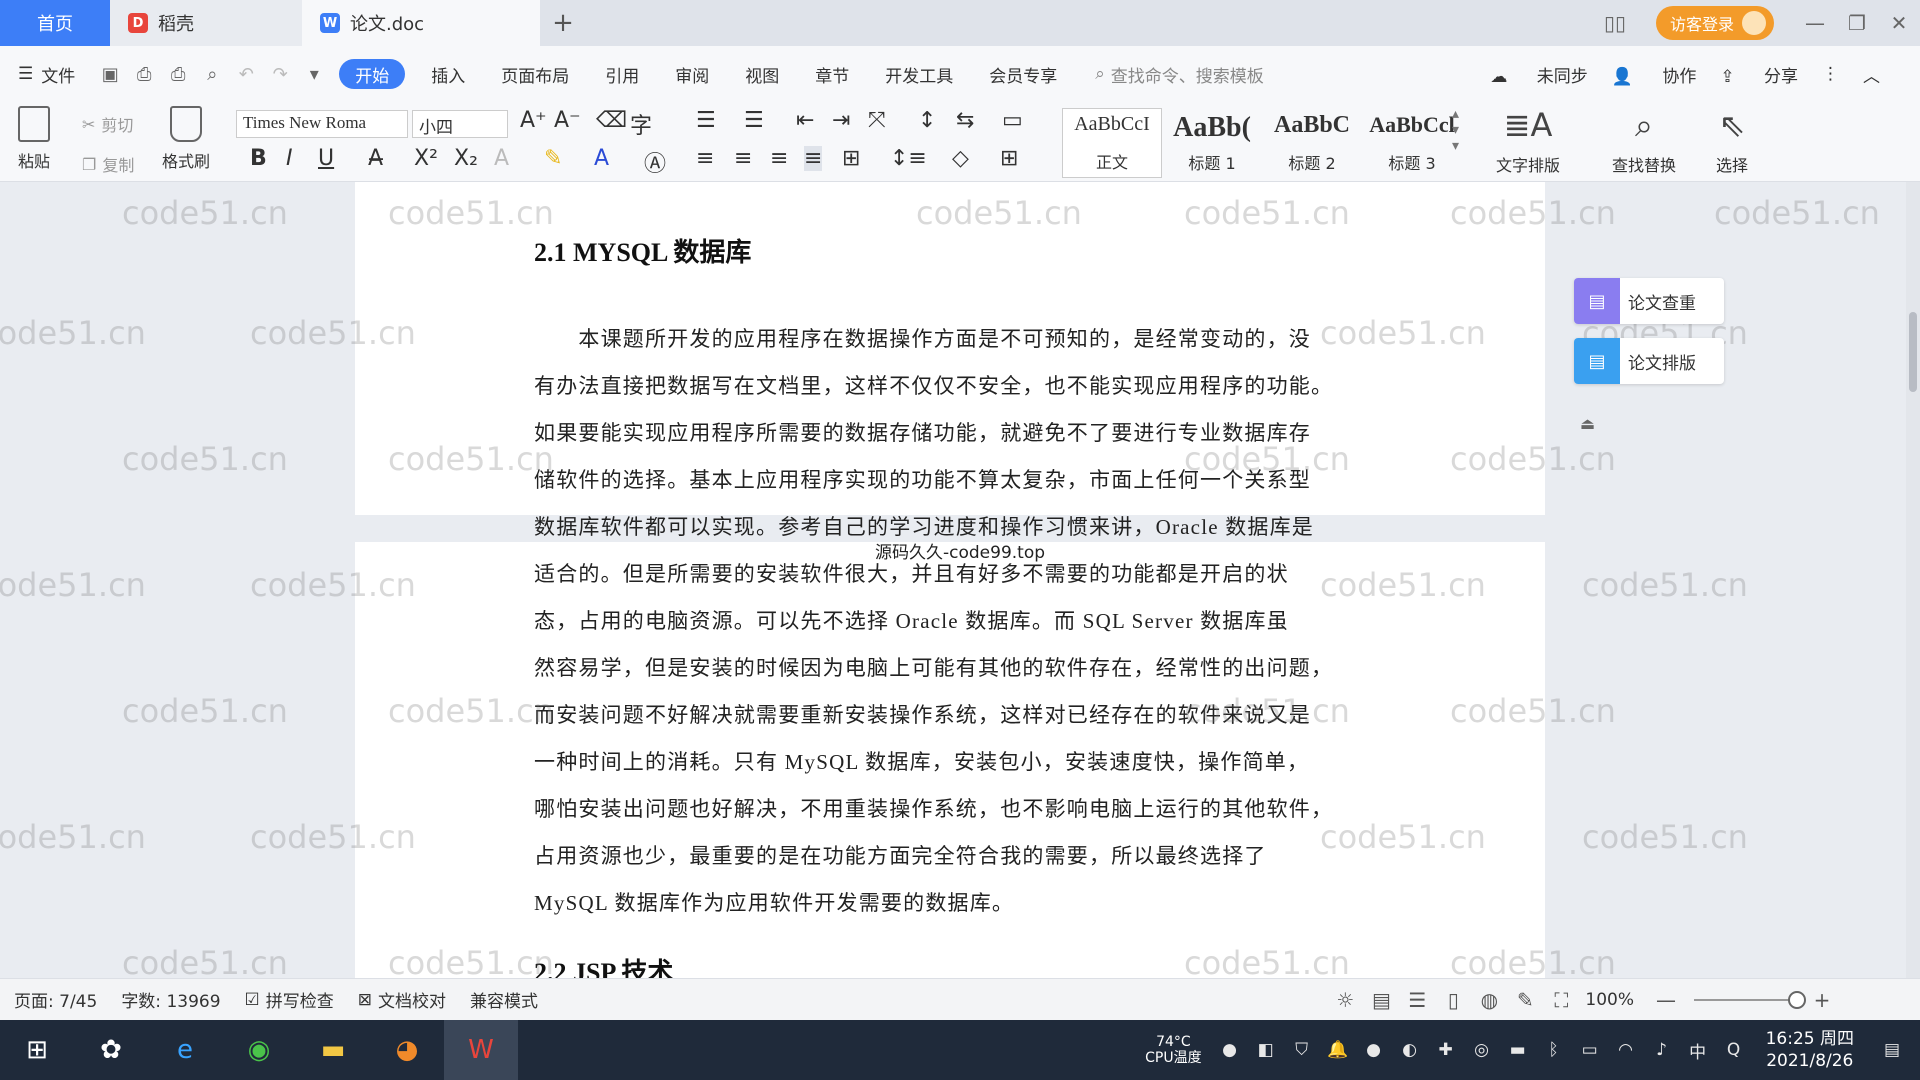  I want to click on next-section-heading: 2.2 JSP 技术, so click(603, 965).